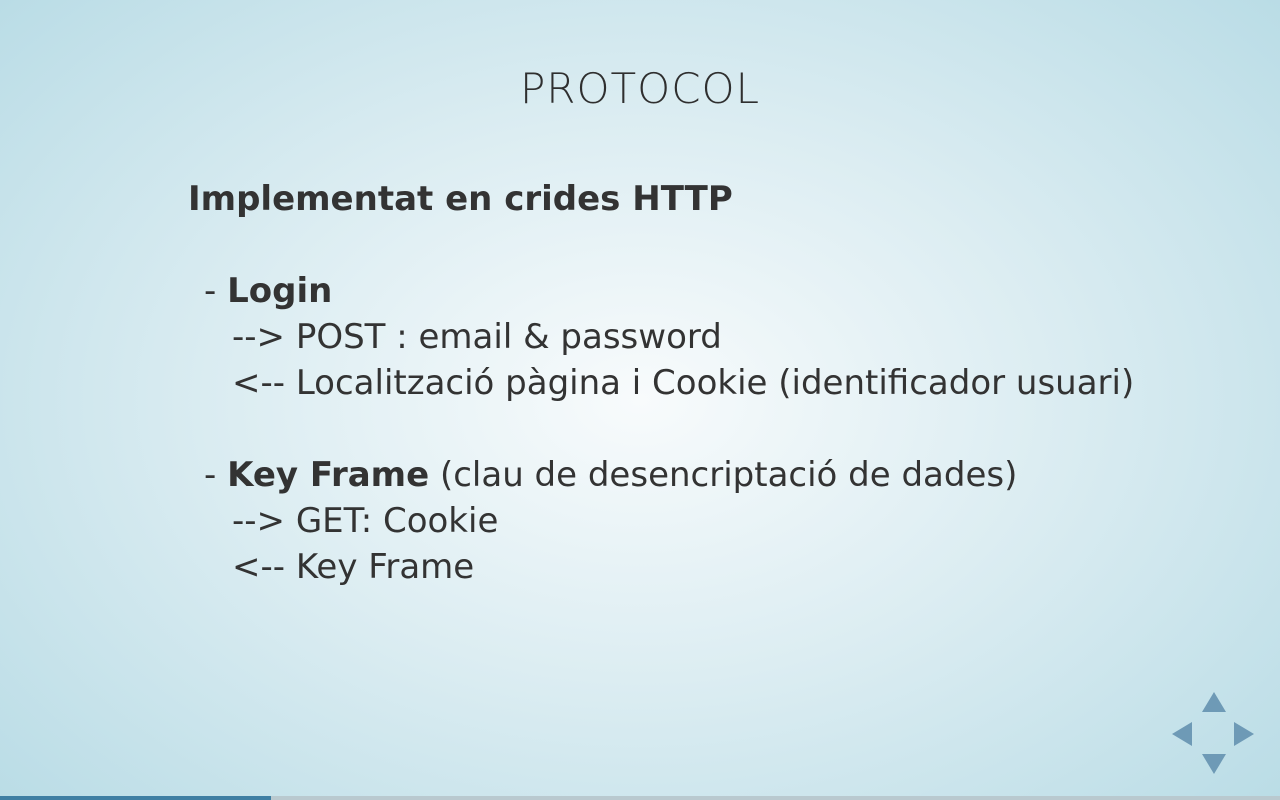 The width and height of the screenshot is (1280, 800). Describe the element at coordinates (1214, 734) in the screenshot. I see `navigation-controls` at that location.